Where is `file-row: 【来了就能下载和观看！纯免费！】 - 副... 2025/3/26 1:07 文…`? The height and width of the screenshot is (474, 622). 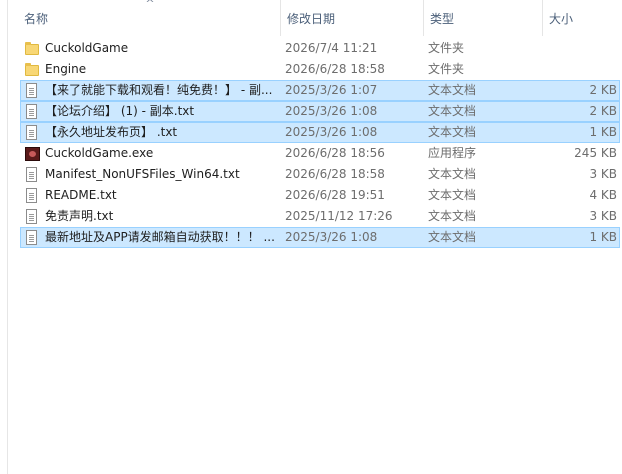
file-row: 【来了就能下载和观看！纯免费！】 - 副... 2025/3/26 1:07 文… is located at coordinates (320, 90).